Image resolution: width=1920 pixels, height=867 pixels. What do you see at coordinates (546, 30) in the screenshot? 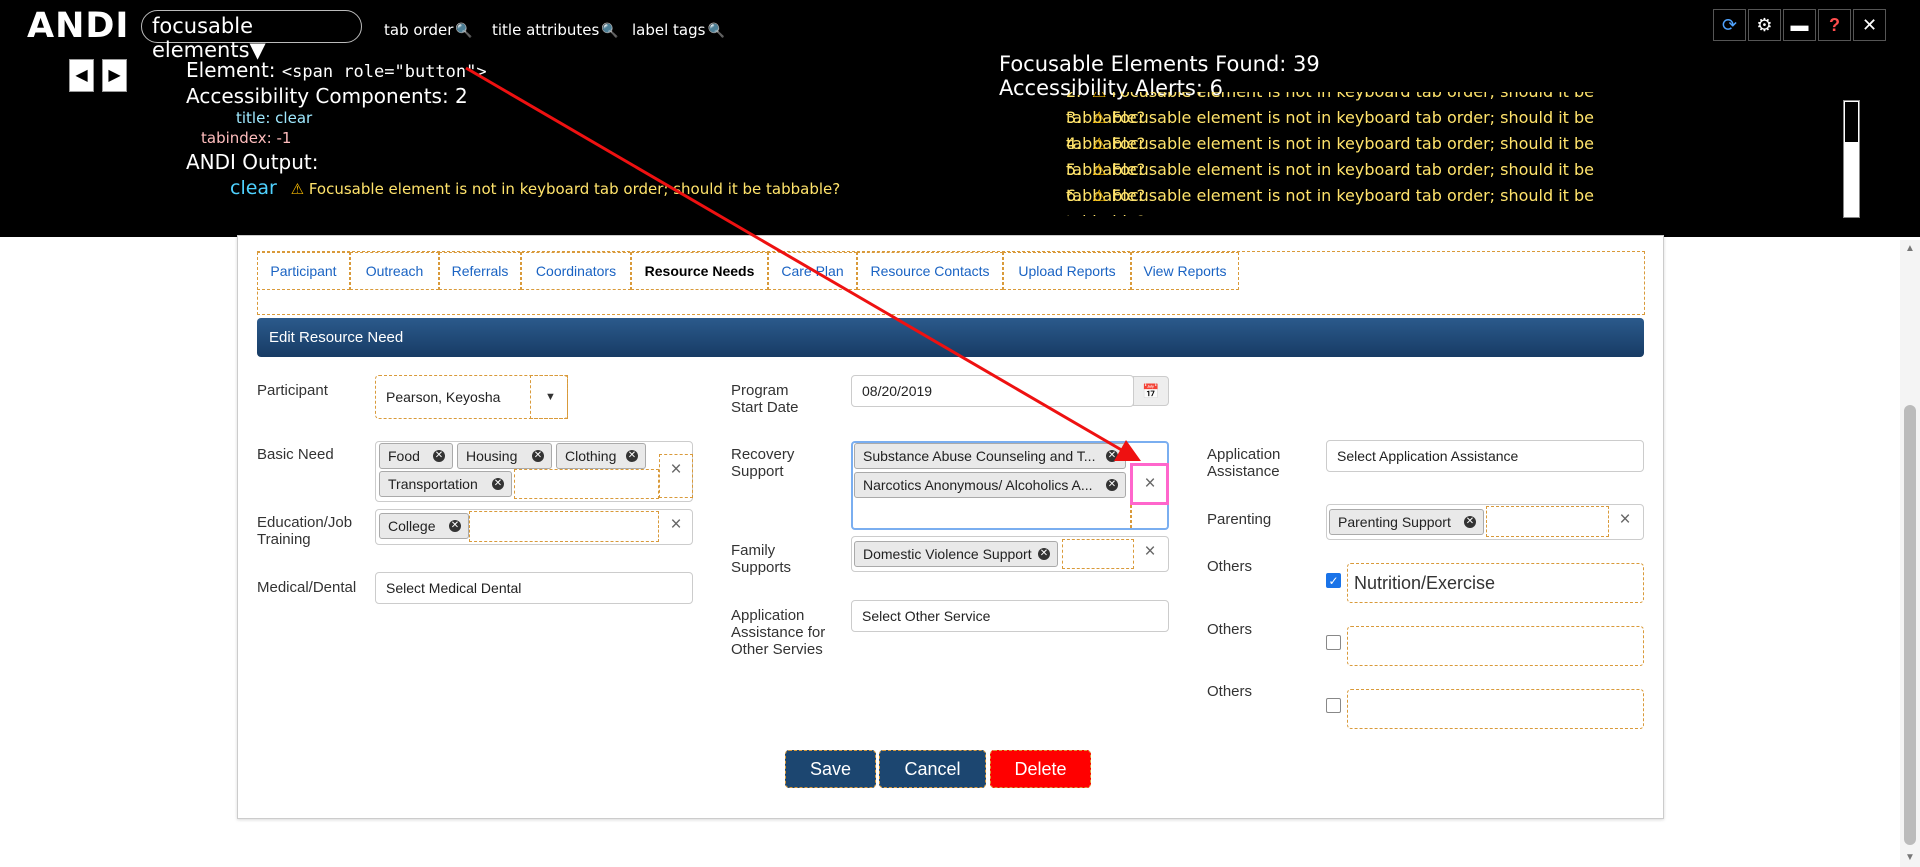
I see `title-attributes-label: title attributes` at bounding box center [546, 30].